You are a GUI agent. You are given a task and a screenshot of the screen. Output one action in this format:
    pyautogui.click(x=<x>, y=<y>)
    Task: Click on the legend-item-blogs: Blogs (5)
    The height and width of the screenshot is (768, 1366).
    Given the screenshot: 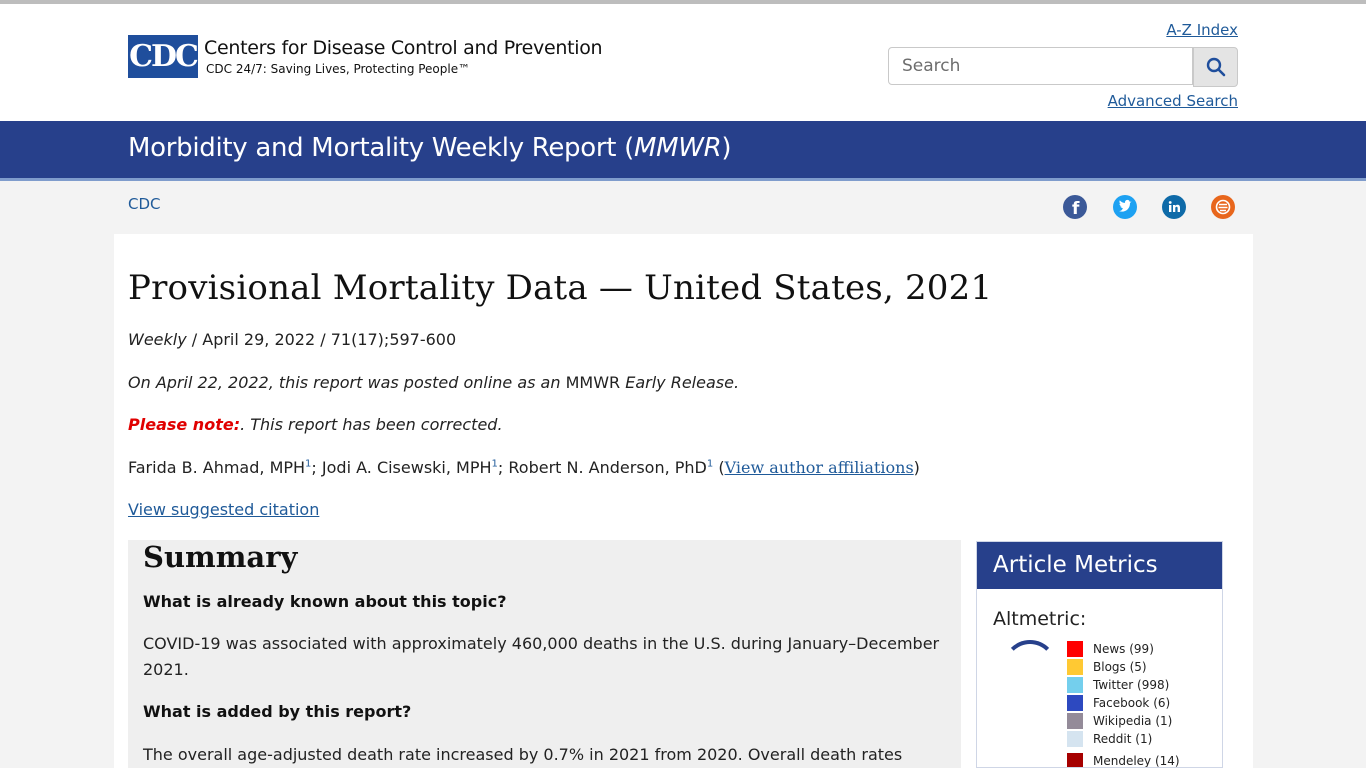 What is the action you would take?
    pyautogui.click(x=1123, y=667)
    